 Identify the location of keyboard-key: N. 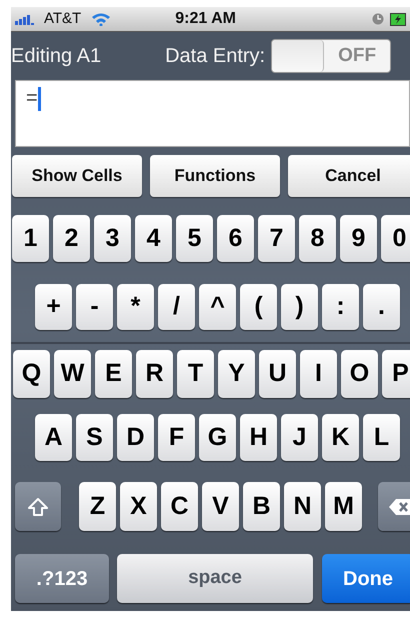
(302, 506).